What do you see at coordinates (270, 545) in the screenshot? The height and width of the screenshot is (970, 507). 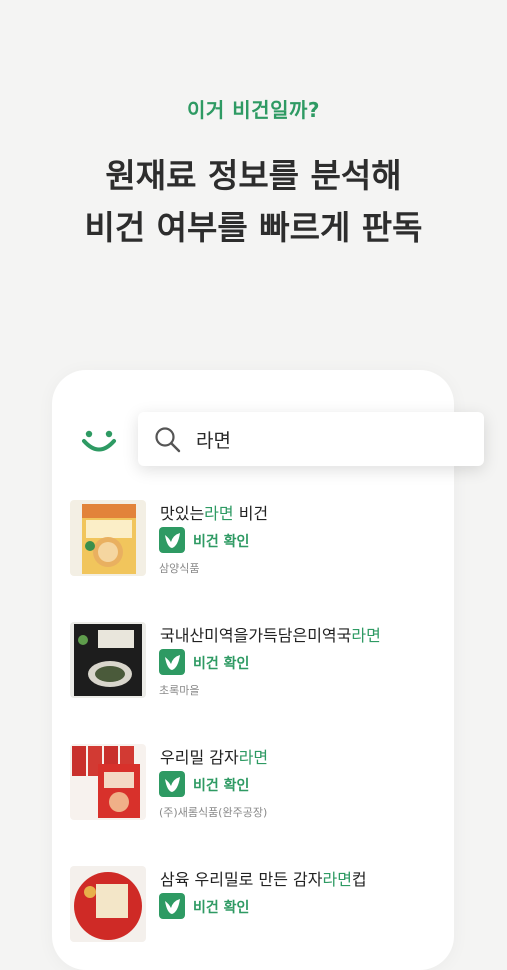 I see `result-item: 맛있는라면 비건 비건 확인 삼양식품` at bounding box center [270, 545].